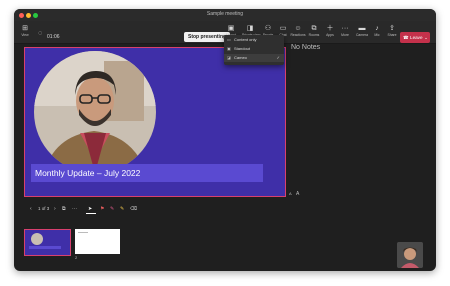 This screenshot has height=286, width=450. I want to click on menu-item-cameo: ◪ Cameo ✓, so click(254, 58).